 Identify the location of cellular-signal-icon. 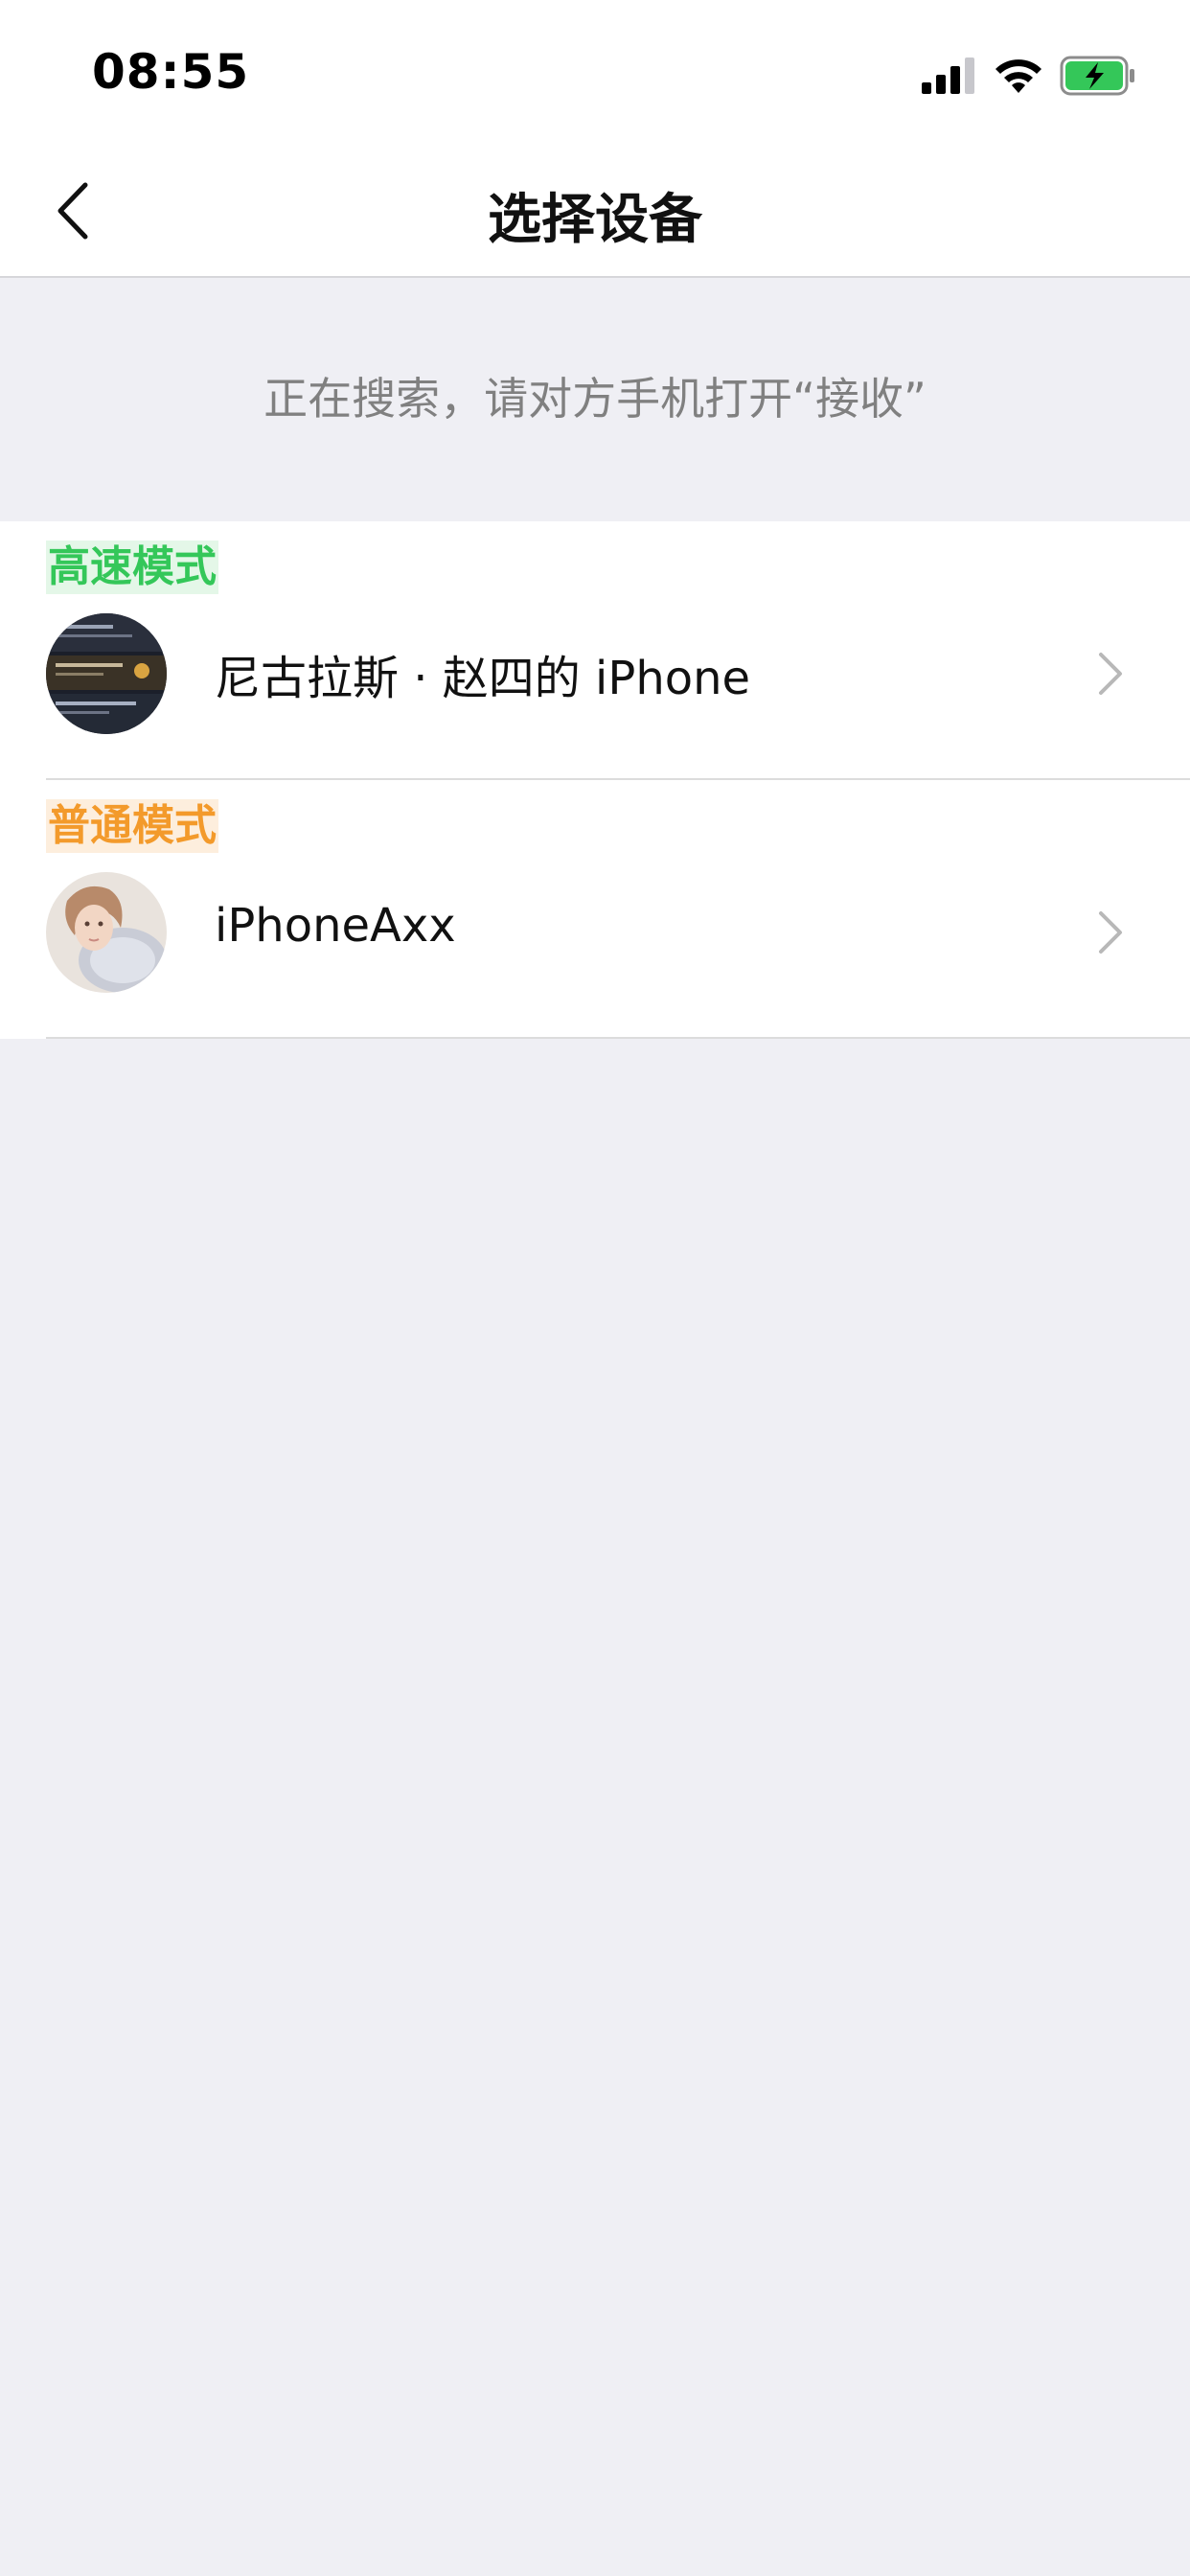
(948, 76).